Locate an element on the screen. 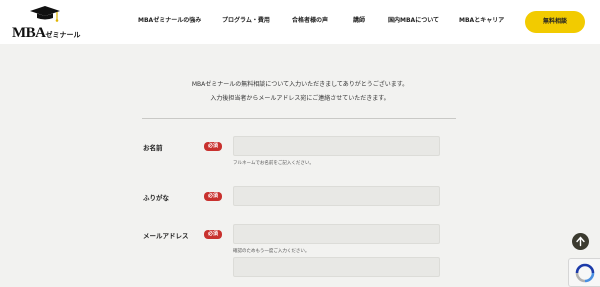 This screenshot has width=600, height=287. intro-line-1: MBAゼミナールの無料相談について入力いただきましてありがとうございます。 is located at coordinates (300, 84).